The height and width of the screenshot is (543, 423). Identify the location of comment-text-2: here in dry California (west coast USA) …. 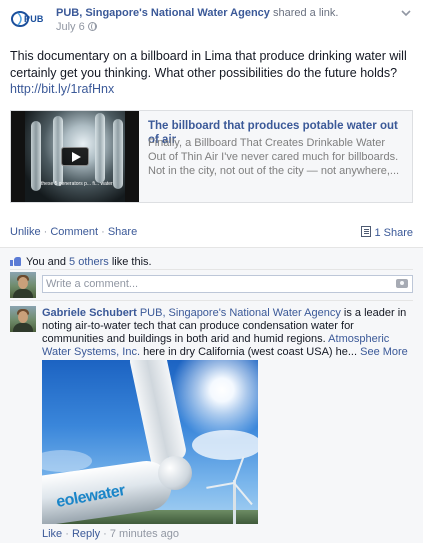
(250, 352).